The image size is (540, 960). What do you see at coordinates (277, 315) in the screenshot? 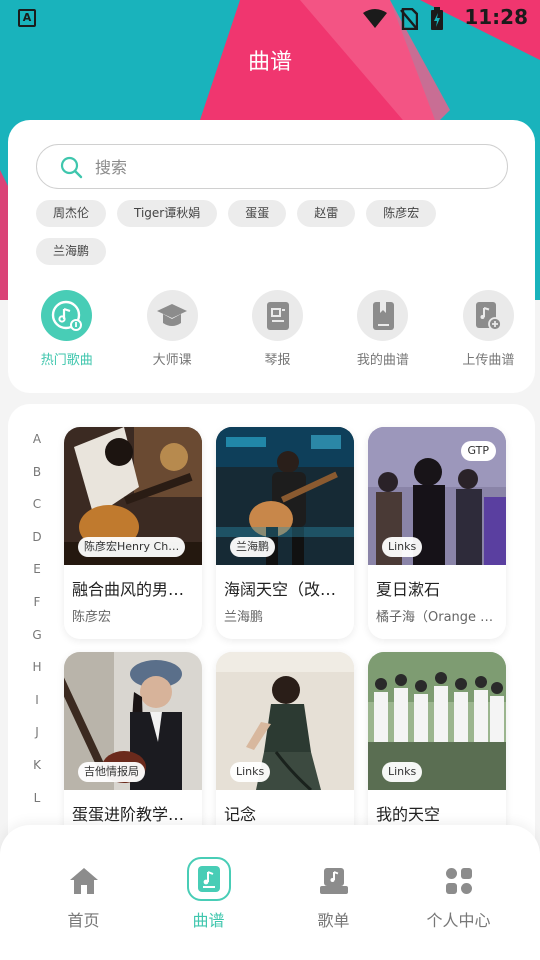
I see `newspaper-icon` at bounding box center [277, 315].